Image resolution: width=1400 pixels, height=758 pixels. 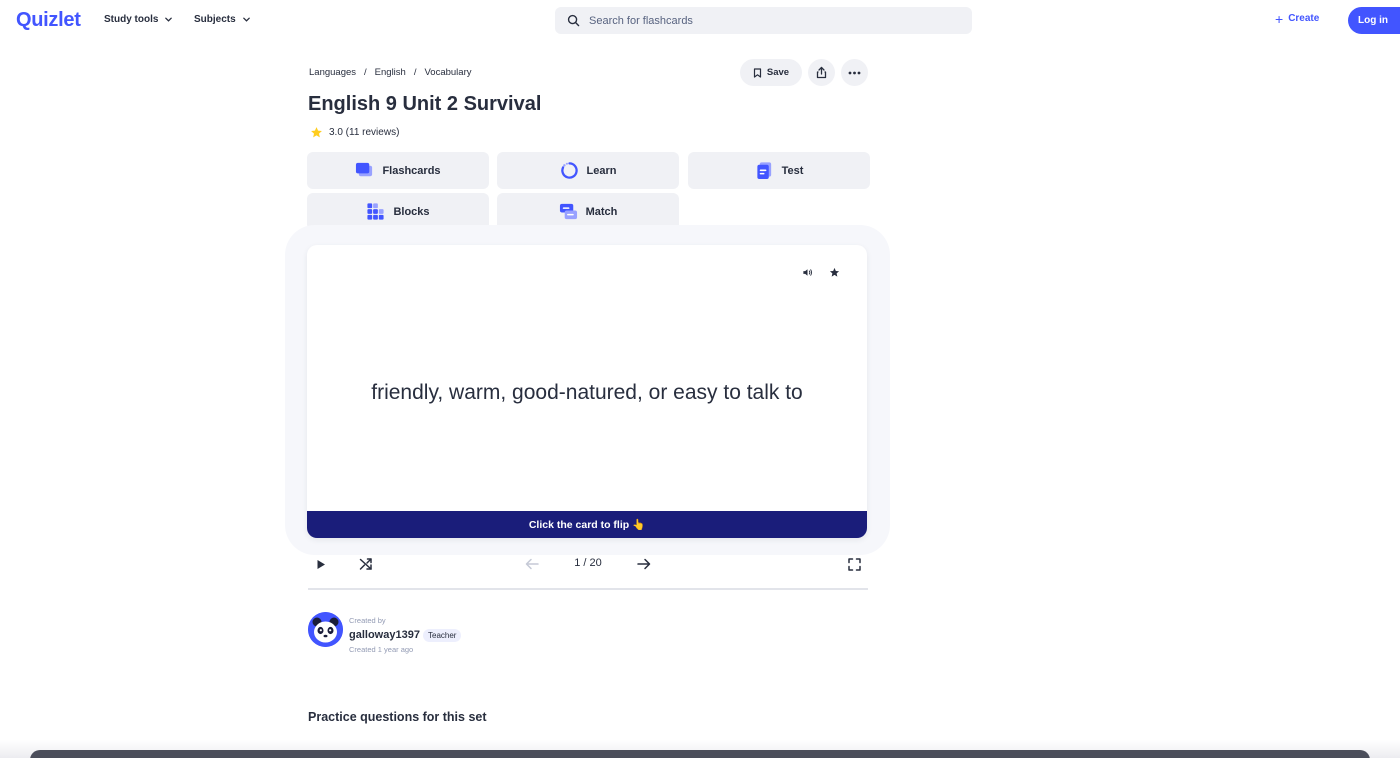 I want to click on breadcrumb-vocabulary: Vocabulary, so click(x=447, y=72).